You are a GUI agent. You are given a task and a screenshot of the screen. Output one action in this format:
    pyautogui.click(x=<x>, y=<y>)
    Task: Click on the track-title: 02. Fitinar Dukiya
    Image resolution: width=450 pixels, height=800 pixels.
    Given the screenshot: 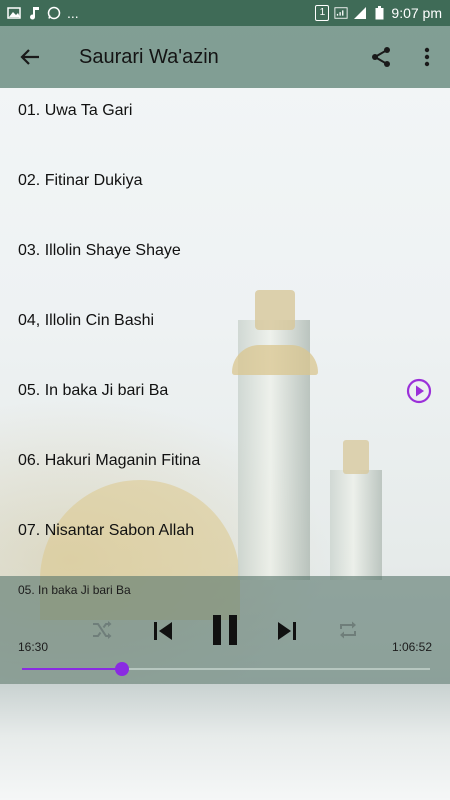 What is the action you would take?
    pyautogui.click(x=80, y=180)
    